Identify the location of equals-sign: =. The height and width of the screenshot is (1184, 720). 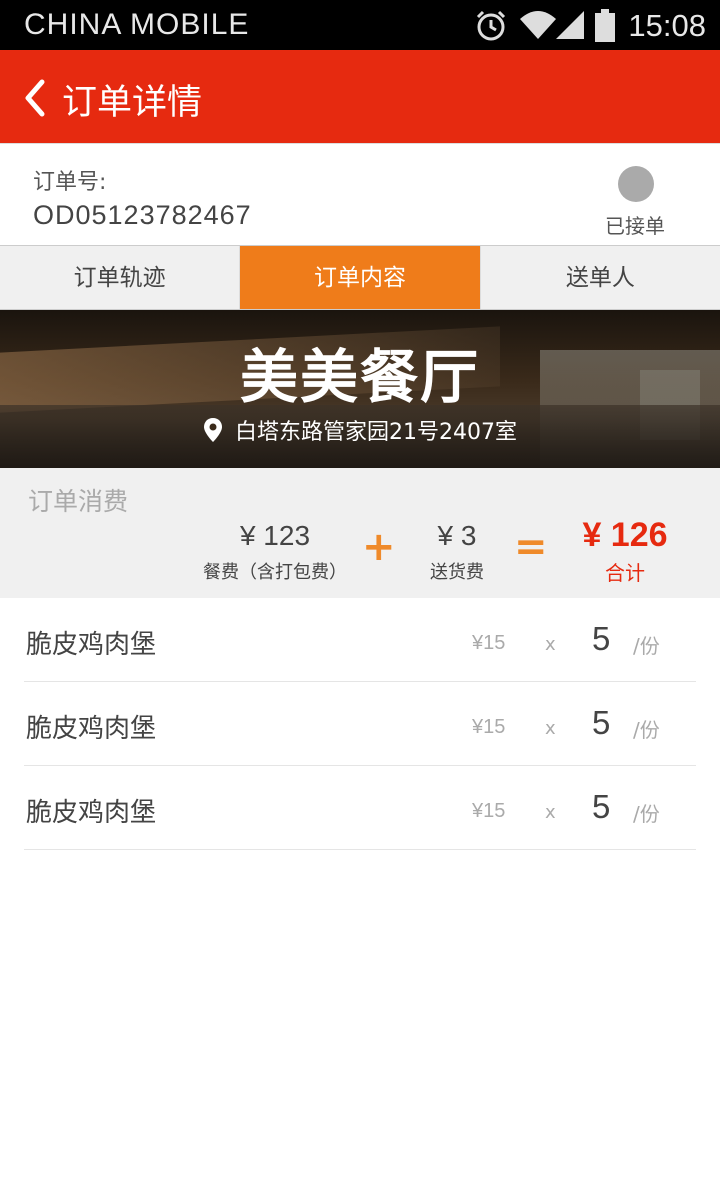
(531, 547).